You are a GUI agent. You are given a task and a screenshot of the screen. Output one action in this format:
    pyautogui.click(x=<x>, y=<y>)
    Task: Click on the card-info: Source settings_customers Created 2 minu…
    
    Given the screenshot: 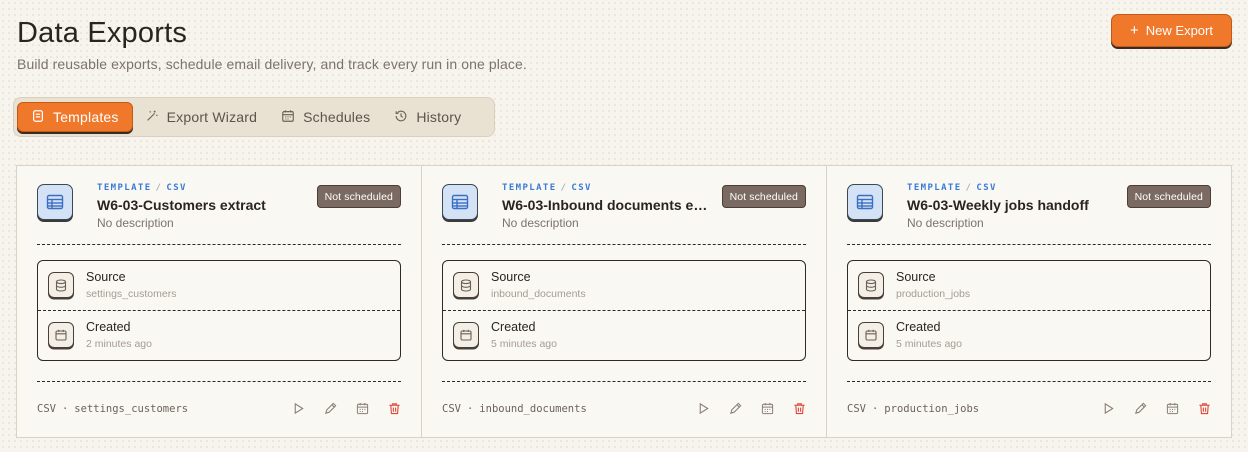 What is the action you would take?
    pyautogui.click(x=219, y=310)
    